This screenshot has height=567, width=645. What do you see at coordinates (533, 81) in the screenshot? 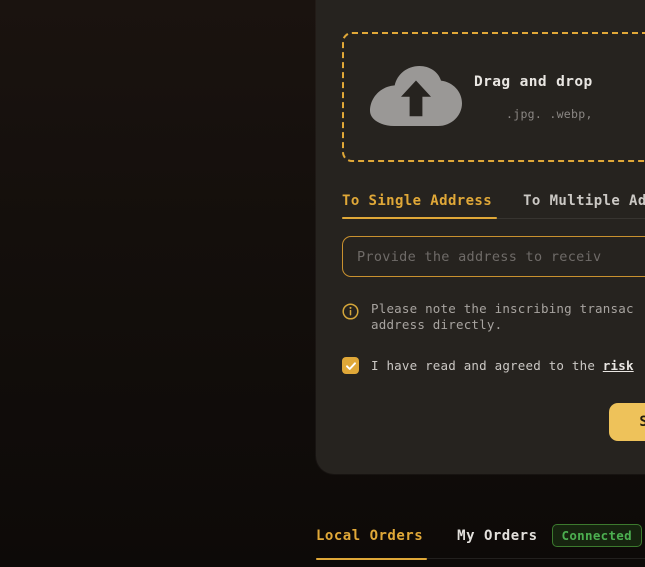
I see `dropzone-title: Drag and drop` at bounding box center [533, 81].